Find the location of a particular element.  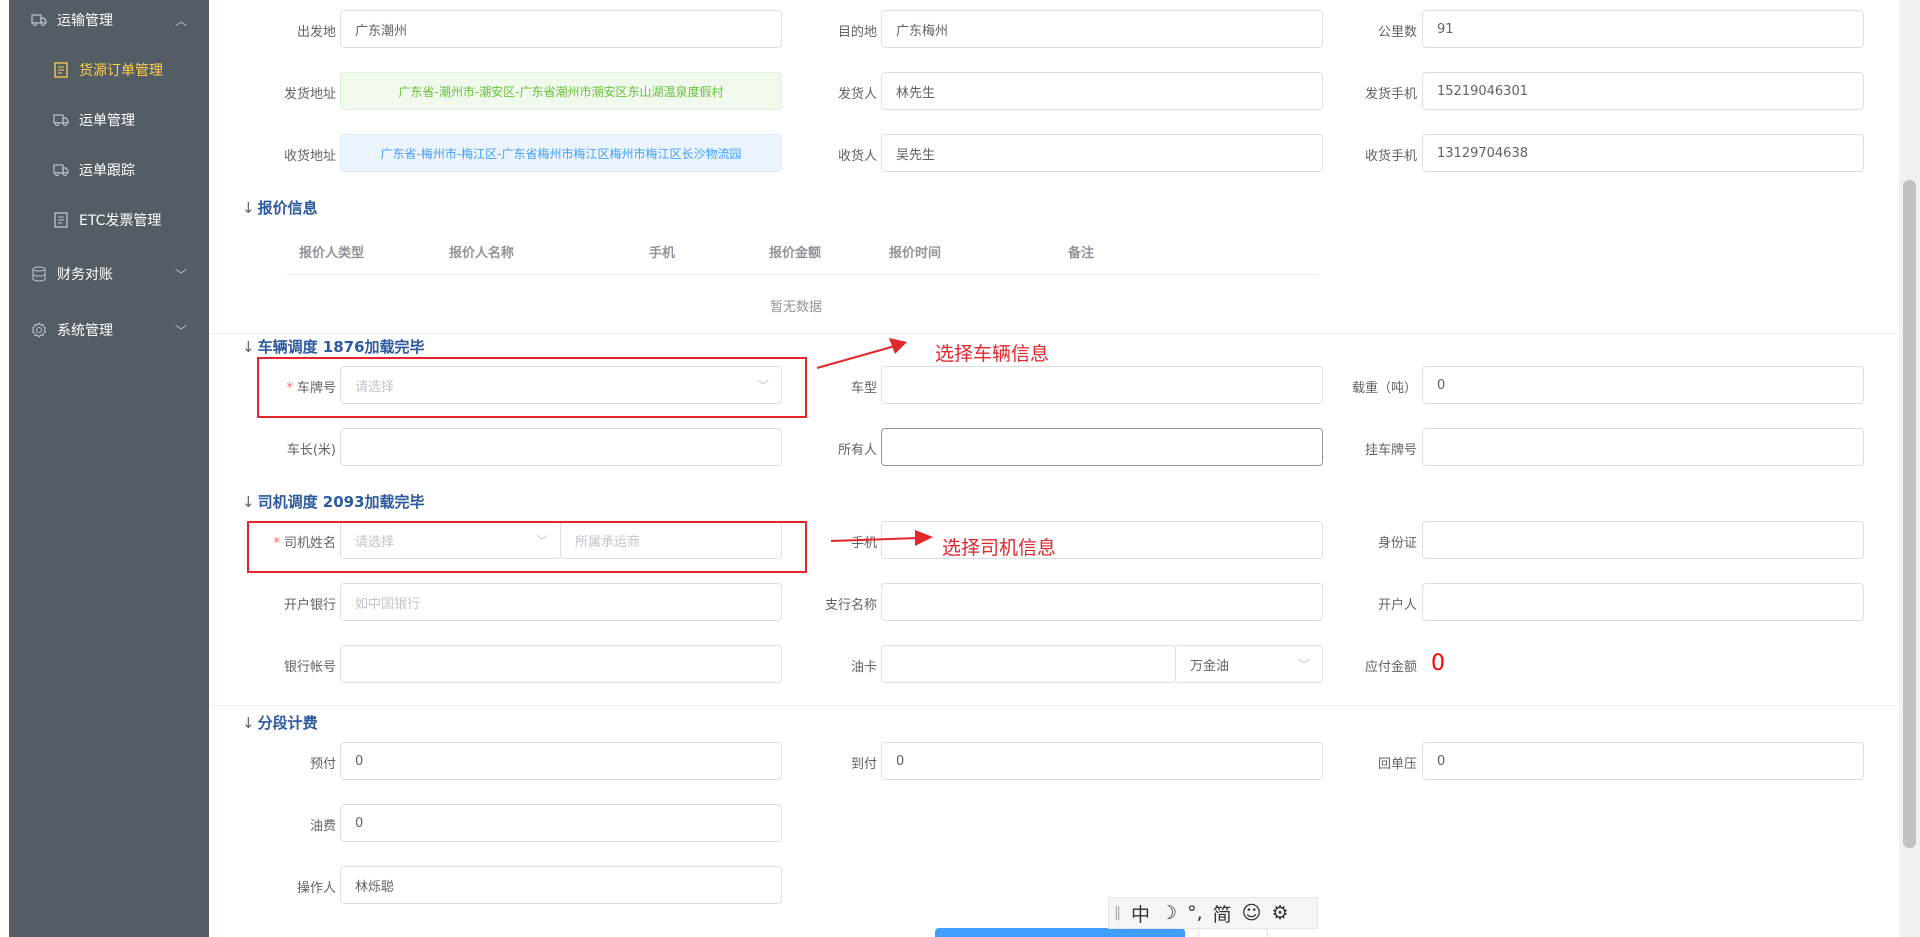

driver-section-title: ↓ 司机调度 2093加载完毕 is located at coordinates (333, 502).